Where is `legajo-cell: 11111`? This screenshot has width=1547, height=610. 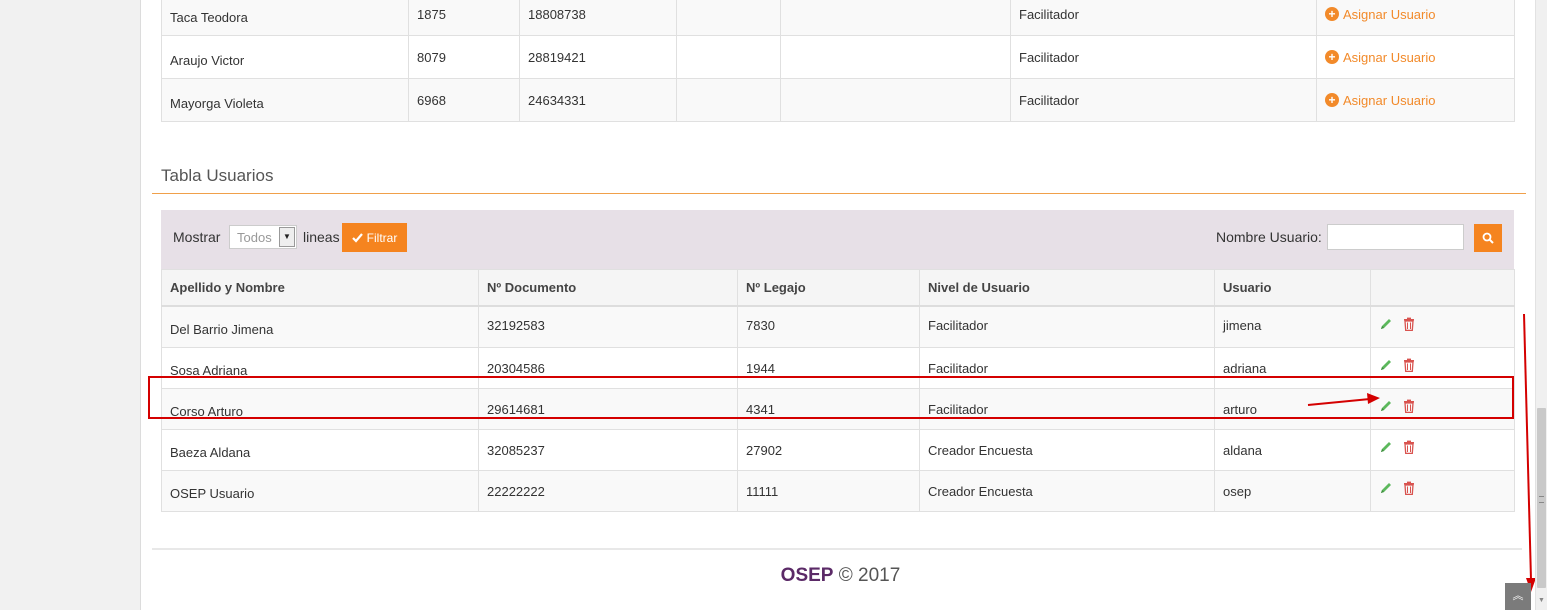 legajo-cell: 11111 is located at coordinates (828, 491).